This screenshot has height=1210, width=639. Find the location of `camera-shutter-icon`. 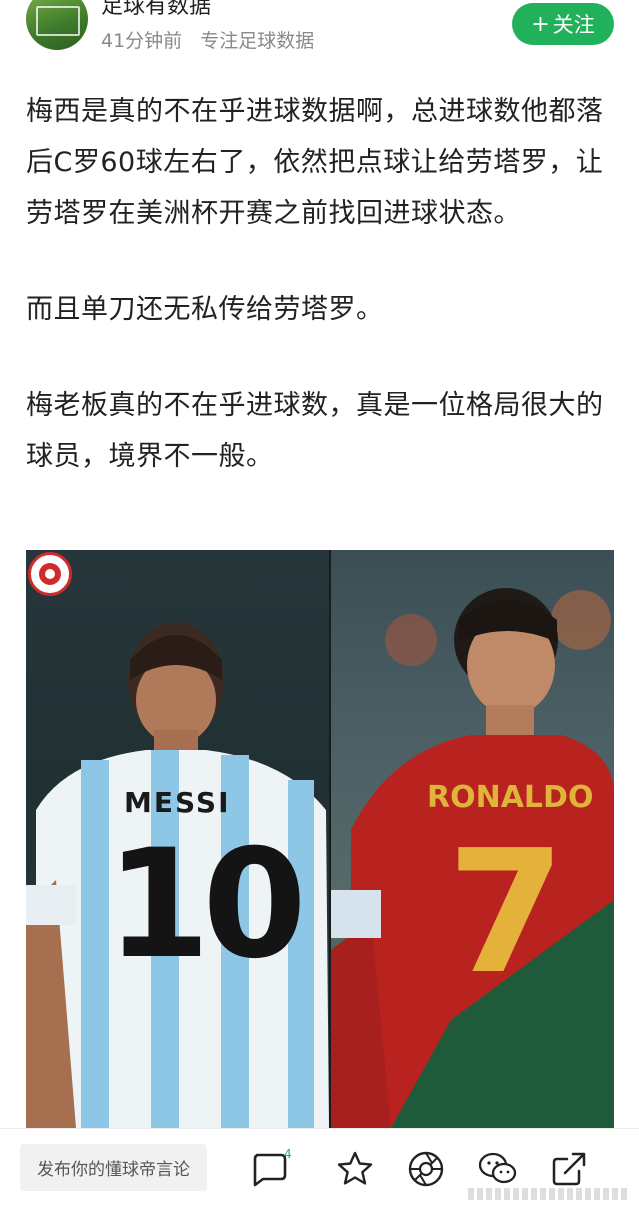

camera-shutter-icon is located at coordinates (426, 1169).